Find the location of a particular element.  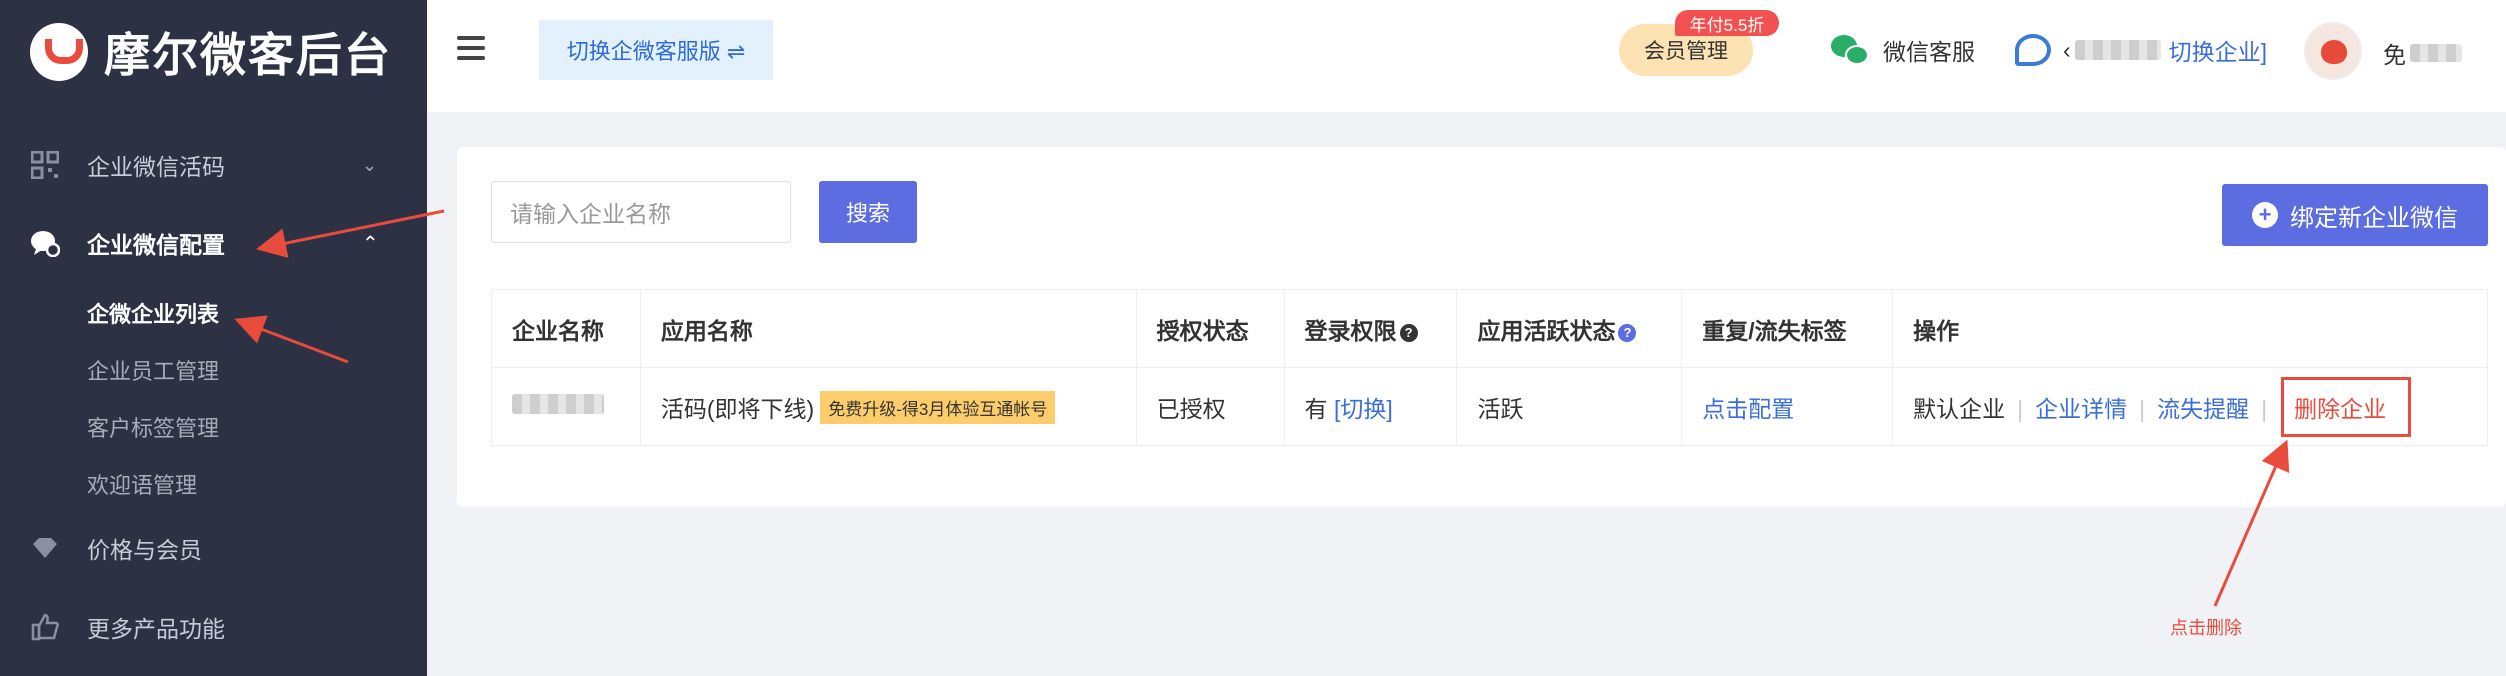

sidebar-item-label: 价格与会员 is located at coordinates (144, 550).